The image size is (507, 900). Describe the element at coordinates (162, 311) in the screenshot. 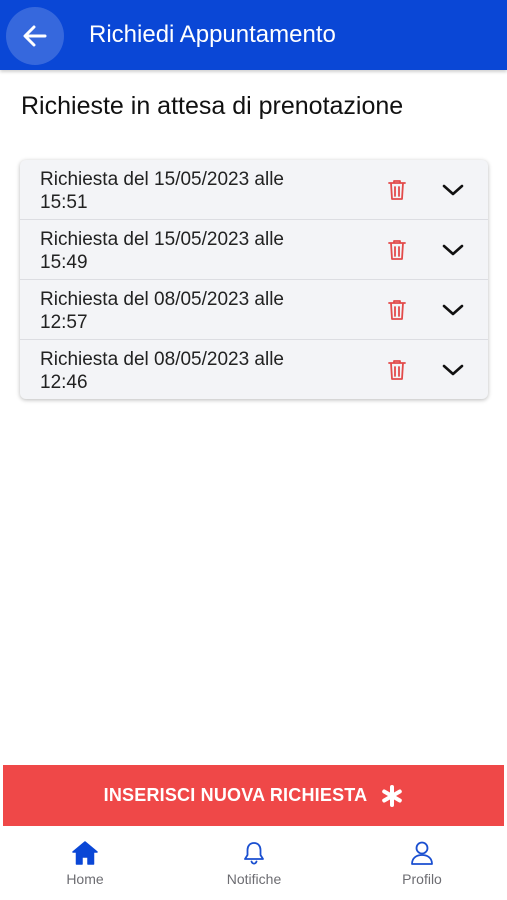

I see `request-label: Richiesta del 08/05/2023 alle 12:57` at that location.